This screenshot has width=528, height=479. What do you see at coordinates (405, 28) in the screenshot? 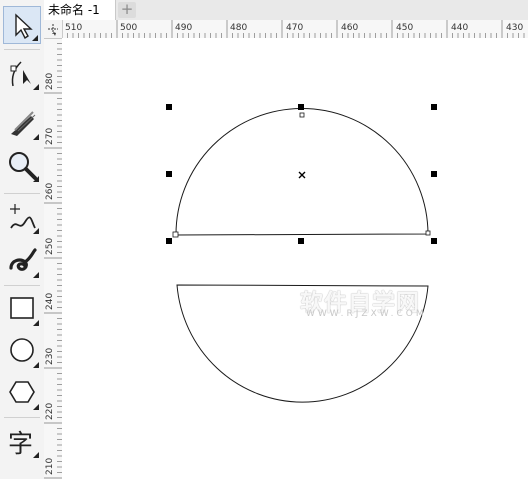
I see `ruler-label: 450` at bounding box center [405, 28].